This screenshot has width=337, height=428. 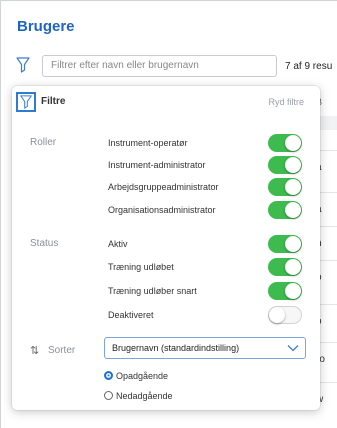 I want to click on status-training-expired-toggle, so click(x=285, y=267).